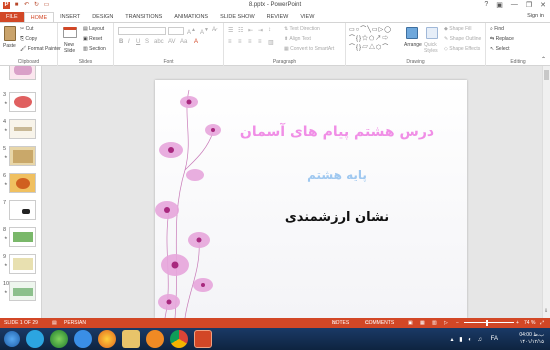  I want to click on paste-button: Paste, so click(9, 46).